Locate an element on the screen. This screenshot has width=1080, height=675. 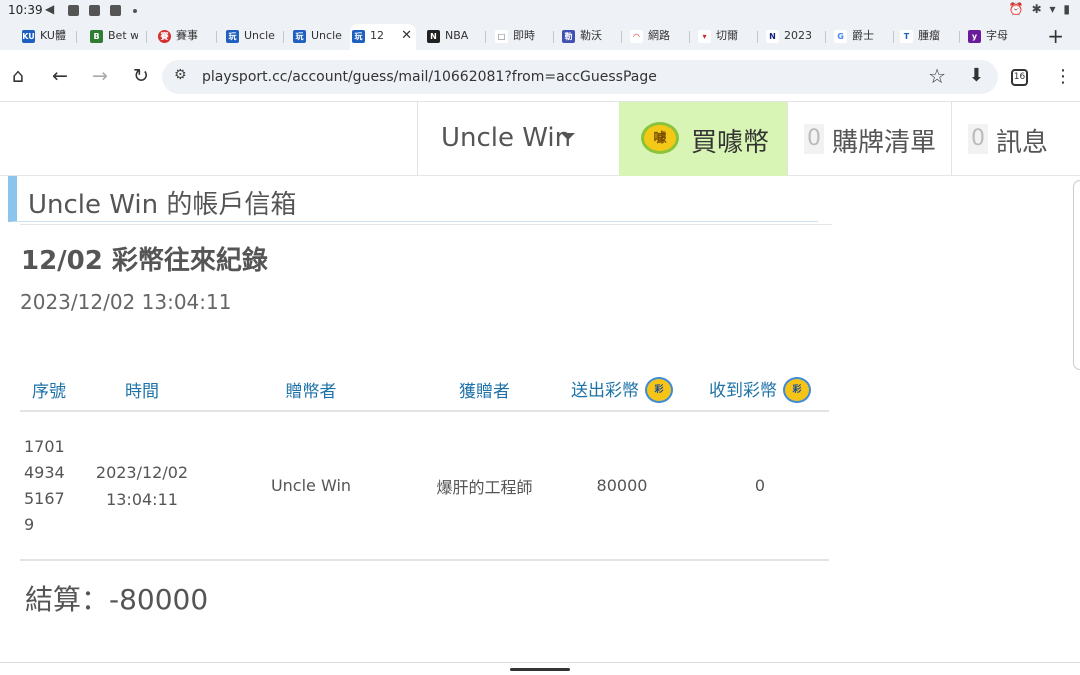
record-id-line: 9 is located at coordinates (29, 524).